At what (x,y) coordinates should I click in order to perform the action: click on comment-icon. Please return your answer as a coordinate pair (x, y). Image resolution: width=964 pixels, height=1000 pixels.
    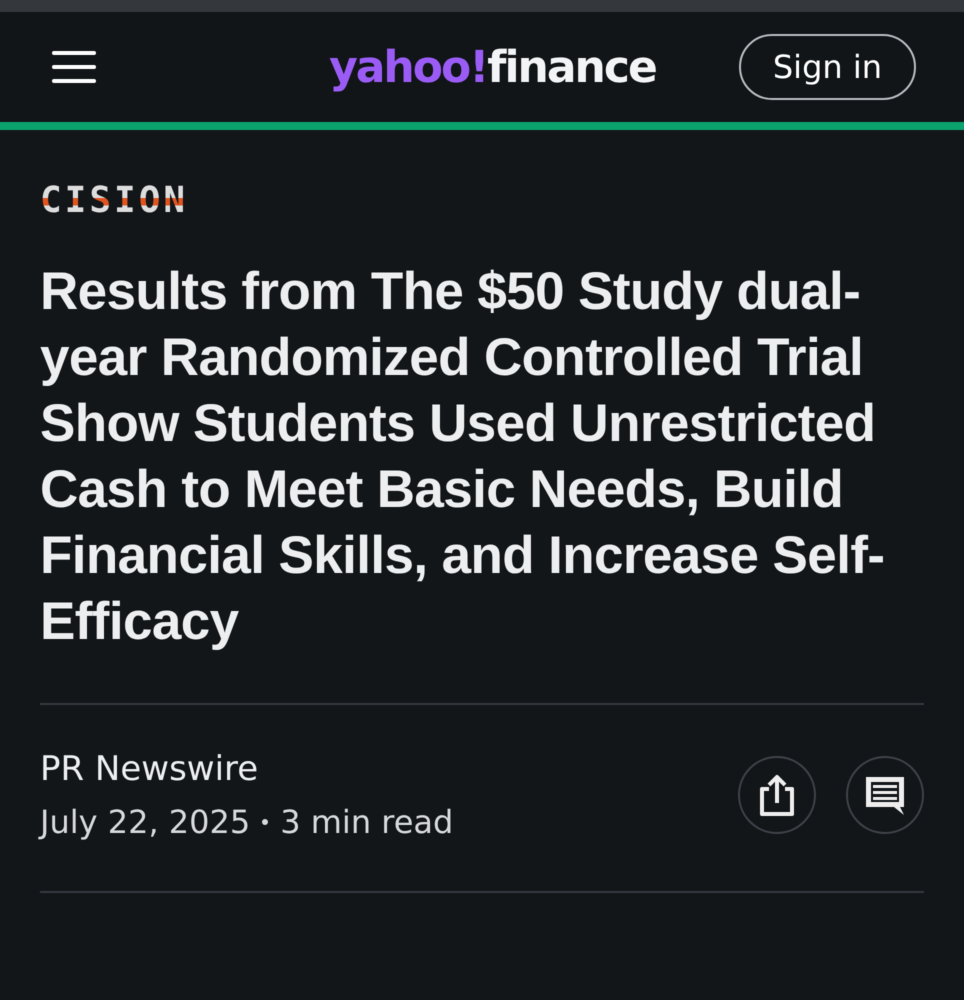
    Looking at the image, I should click on (885, 795).